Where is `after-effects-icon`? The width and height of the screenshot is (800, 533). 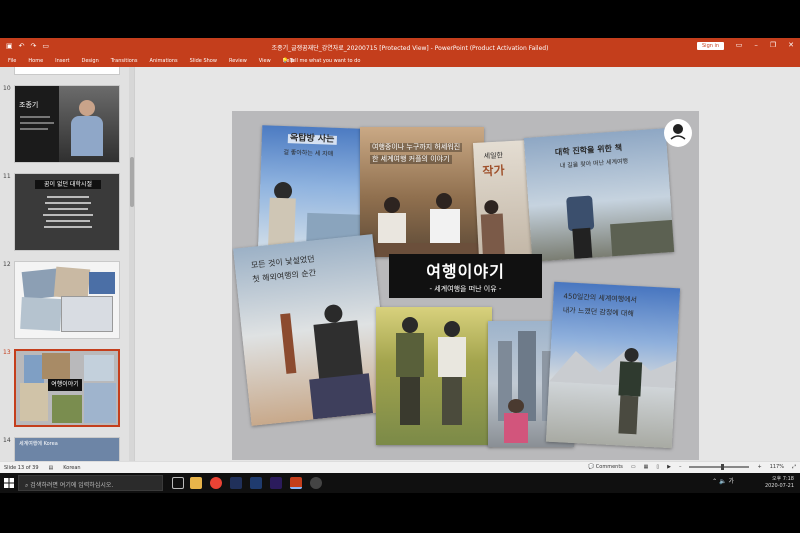
after-effects-icon is located at coordinates (236, 483).